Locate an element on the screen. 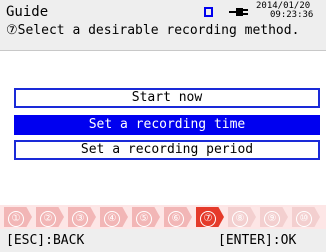 The width and height of the screenshot is (326, 252). step-2: ② is located at coordinates (50, 217).